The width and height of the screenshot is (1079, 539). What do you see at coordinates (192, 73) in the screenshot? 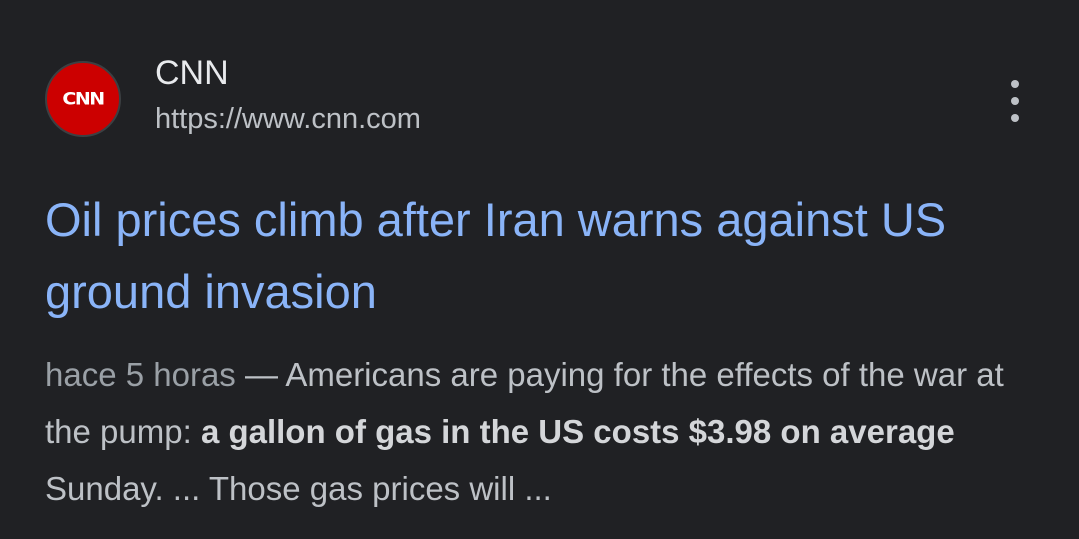
I see `site-name: CNN` at bounding box center [192, 73].